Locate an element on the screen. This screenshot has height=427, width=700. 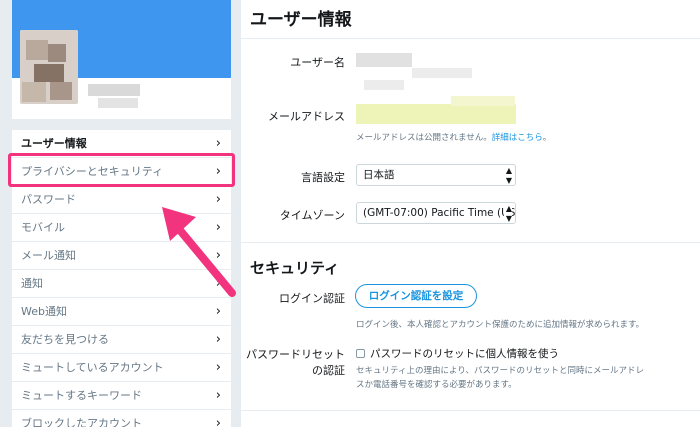
password-reset-help-line-1: セキュリティ上の理由により、パスワードのリセットと同時にメールアドレ is located at coordinates (500, 371).